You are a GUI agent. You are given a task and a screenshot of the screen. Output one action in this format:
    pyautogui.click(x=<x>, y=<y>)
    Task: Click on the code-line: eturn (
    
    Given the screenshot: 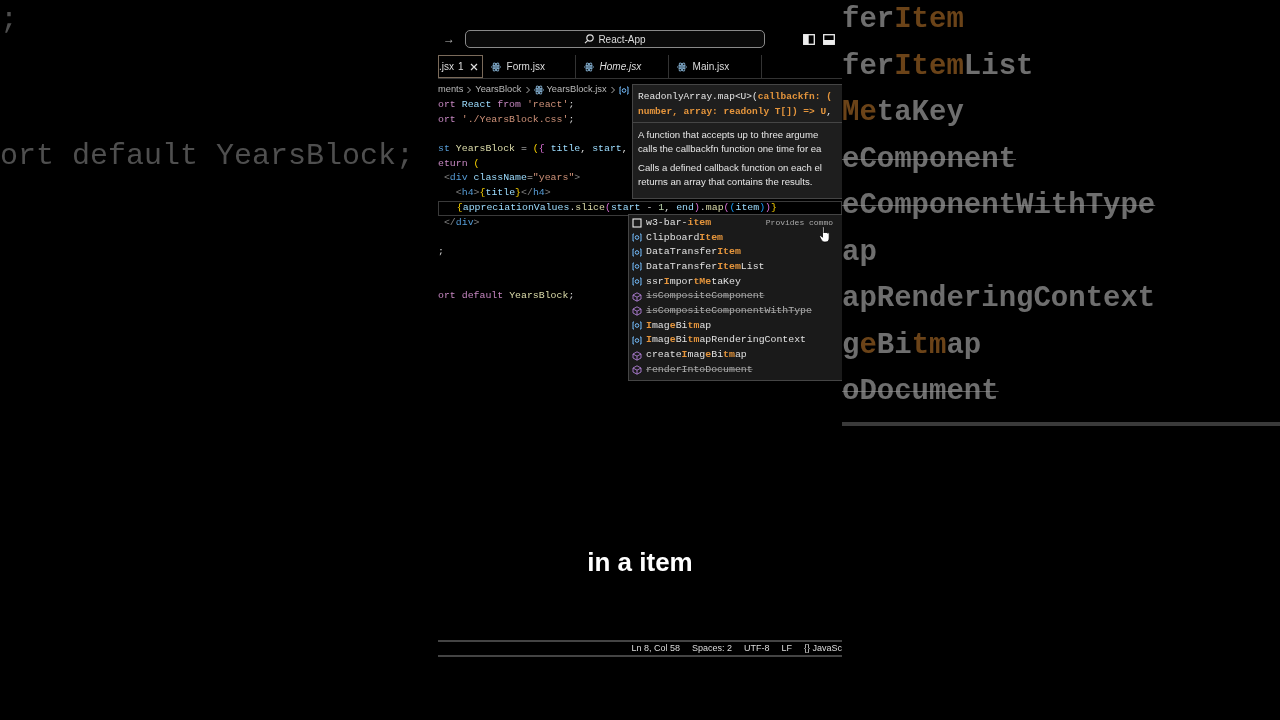 What is the action you would take?
    pyautogui.click(x=459, y=163)
    